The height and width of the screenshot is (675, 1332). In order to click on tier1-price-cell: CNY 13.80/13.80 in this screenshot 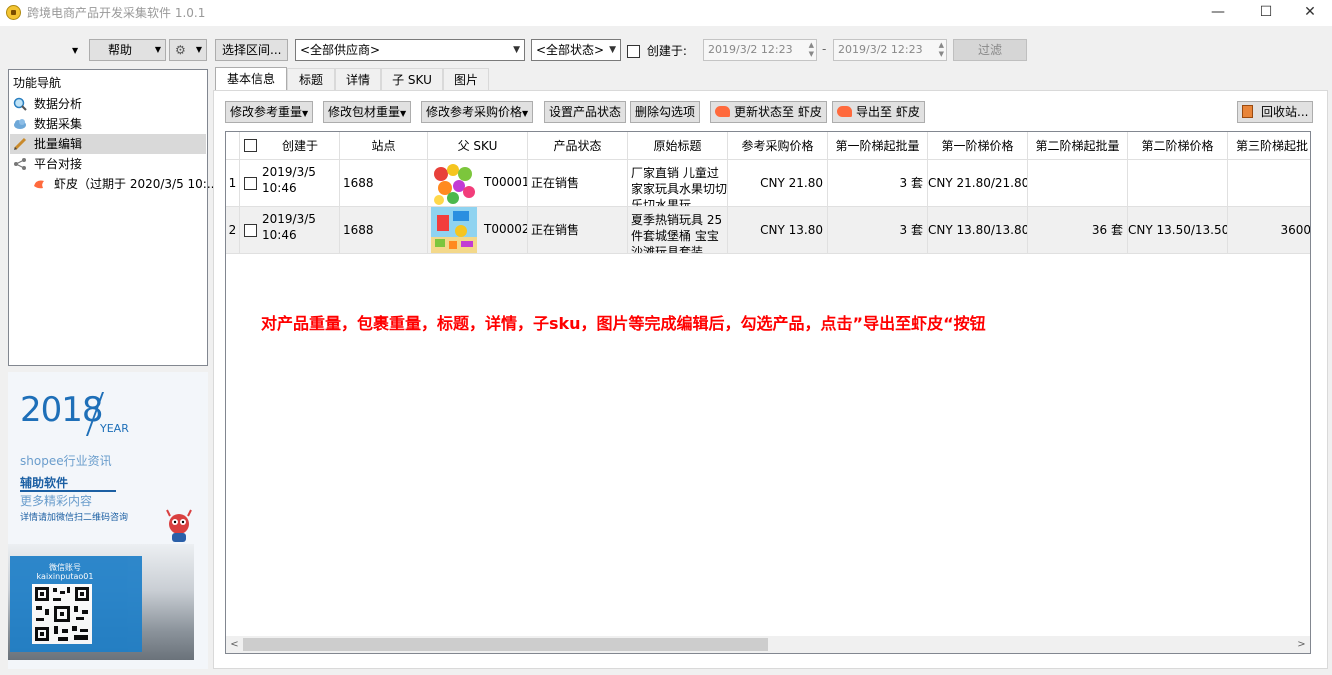, I will do `click(978, 230)`.